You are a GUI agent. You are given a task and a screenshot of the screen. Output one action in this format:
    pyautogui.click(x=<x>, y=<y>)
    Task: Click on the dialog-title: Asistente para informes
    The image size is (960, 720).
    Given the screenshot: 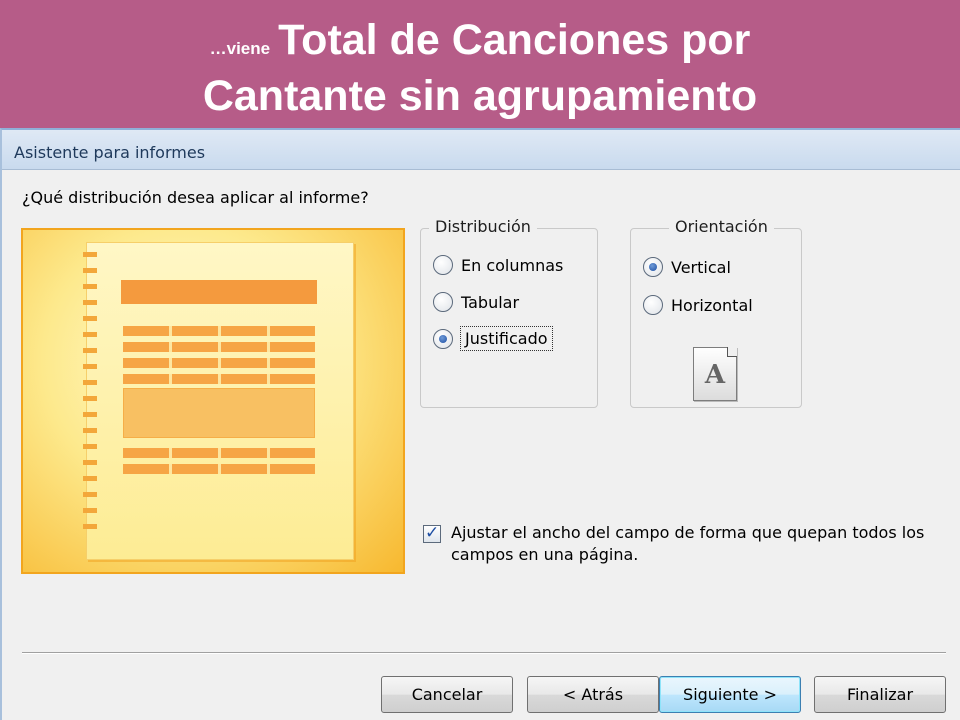 What is the action you would take?
    pyautogui.click(x=110, y=152)
    